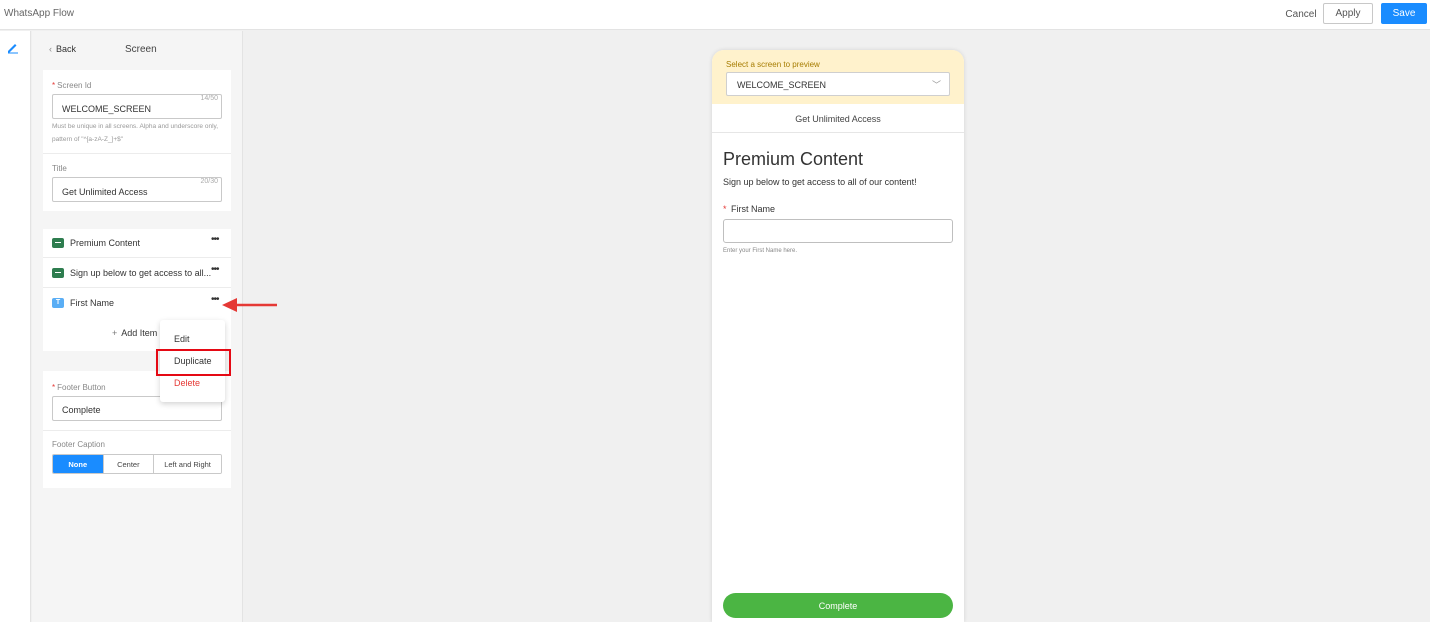  Describe the element at coordinates (182, 339) in the screenshot. I see `menu-item-edit: Edit` at that location.